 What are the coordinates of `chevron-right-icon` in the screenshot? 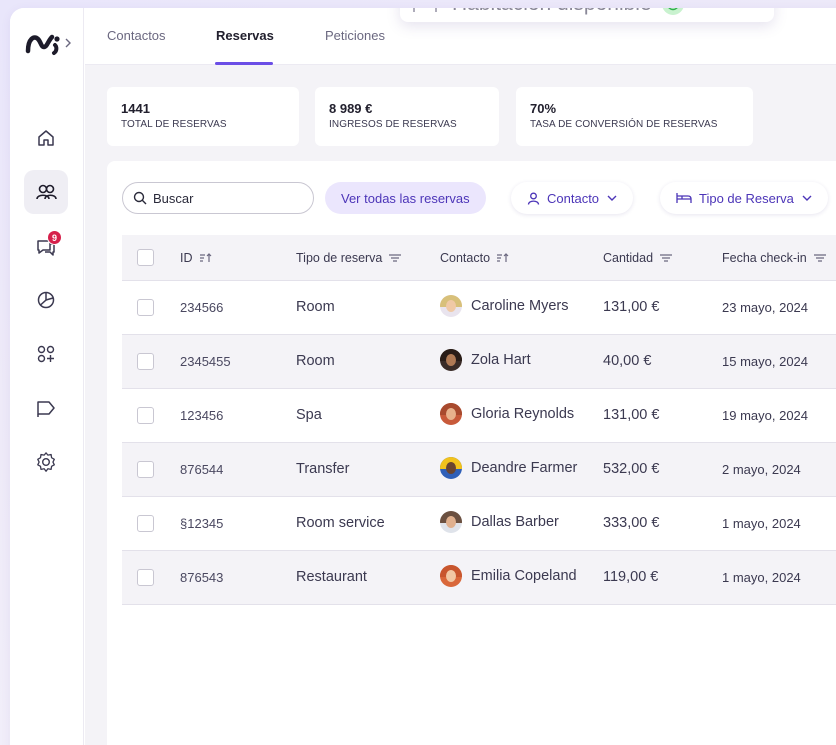 It's located at (68, 43).